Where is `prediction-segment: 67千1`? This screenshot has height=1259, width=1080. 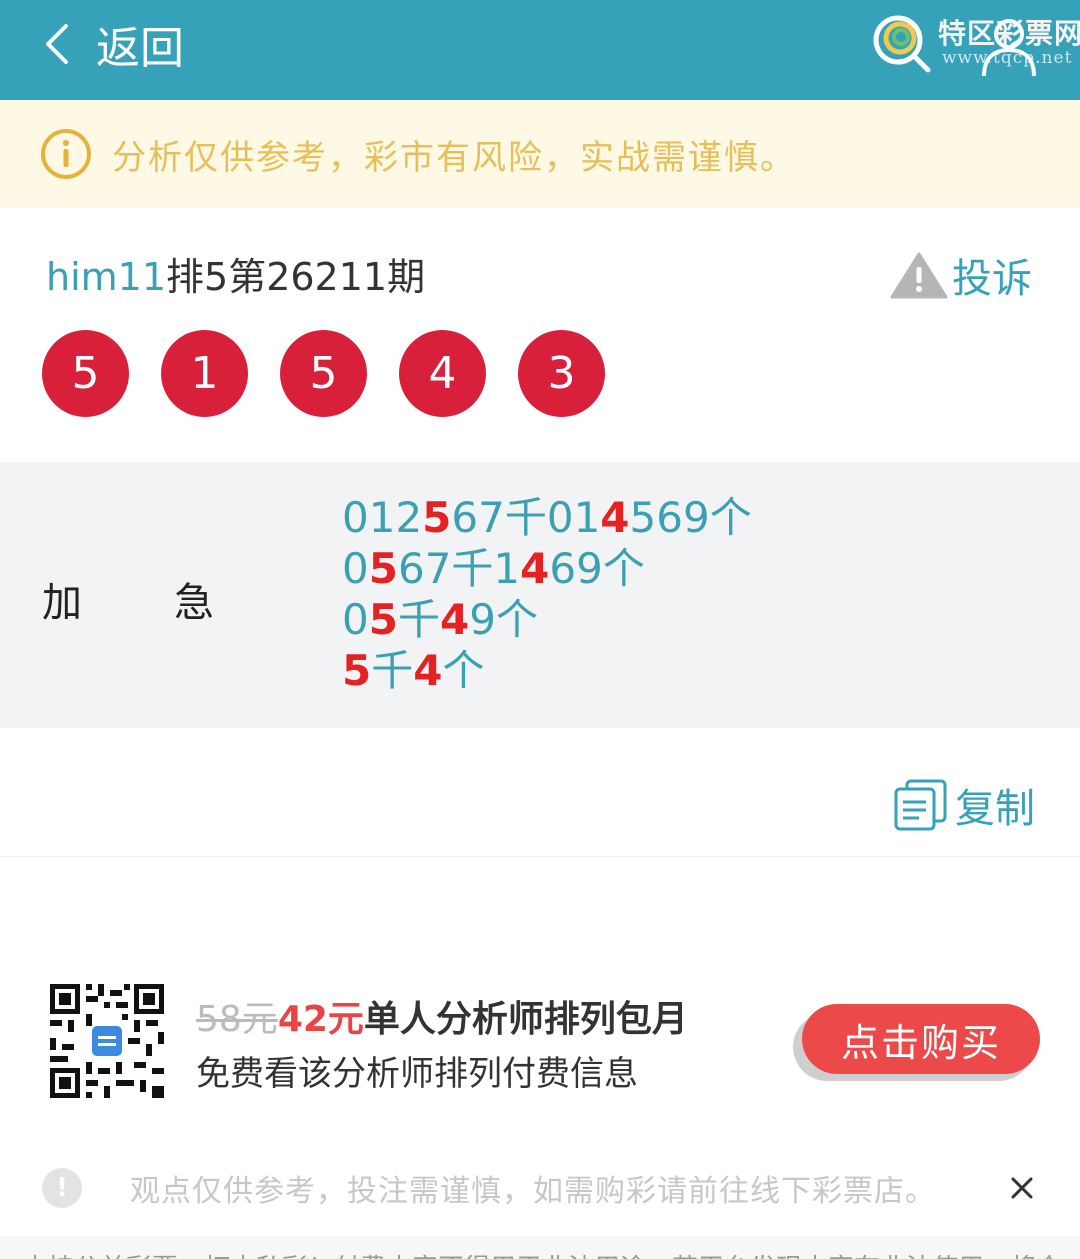
prediction-segment: 67千1 is located at coordinates (459, 568).